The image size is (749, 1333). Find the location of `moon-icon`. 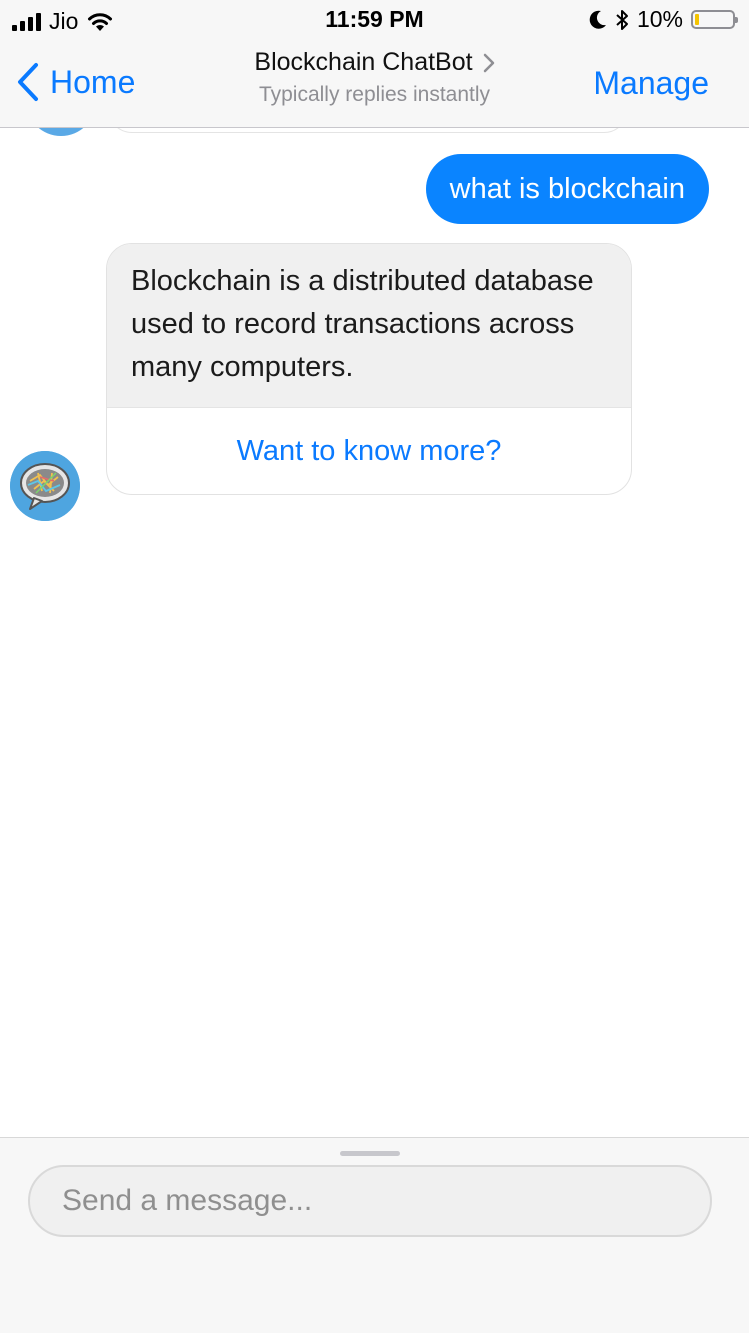

moon-icon is located at coordinates (597, 19).